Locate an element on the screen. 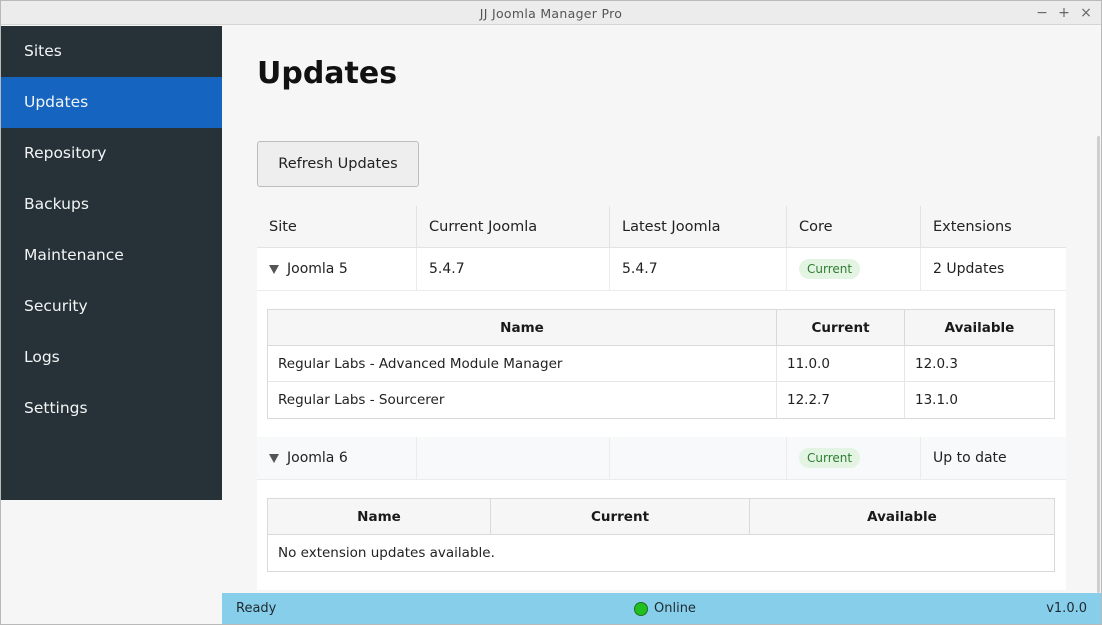 The width and height of the screenshot is (1102, 625). empty-state-message: No extension updates available. is located at coordinates (386, 553).